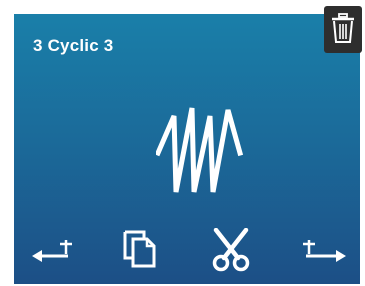 The width and height of the screenshot is (365, 286). I want to click on stitch-zigzag-icon, so click(200, 150).